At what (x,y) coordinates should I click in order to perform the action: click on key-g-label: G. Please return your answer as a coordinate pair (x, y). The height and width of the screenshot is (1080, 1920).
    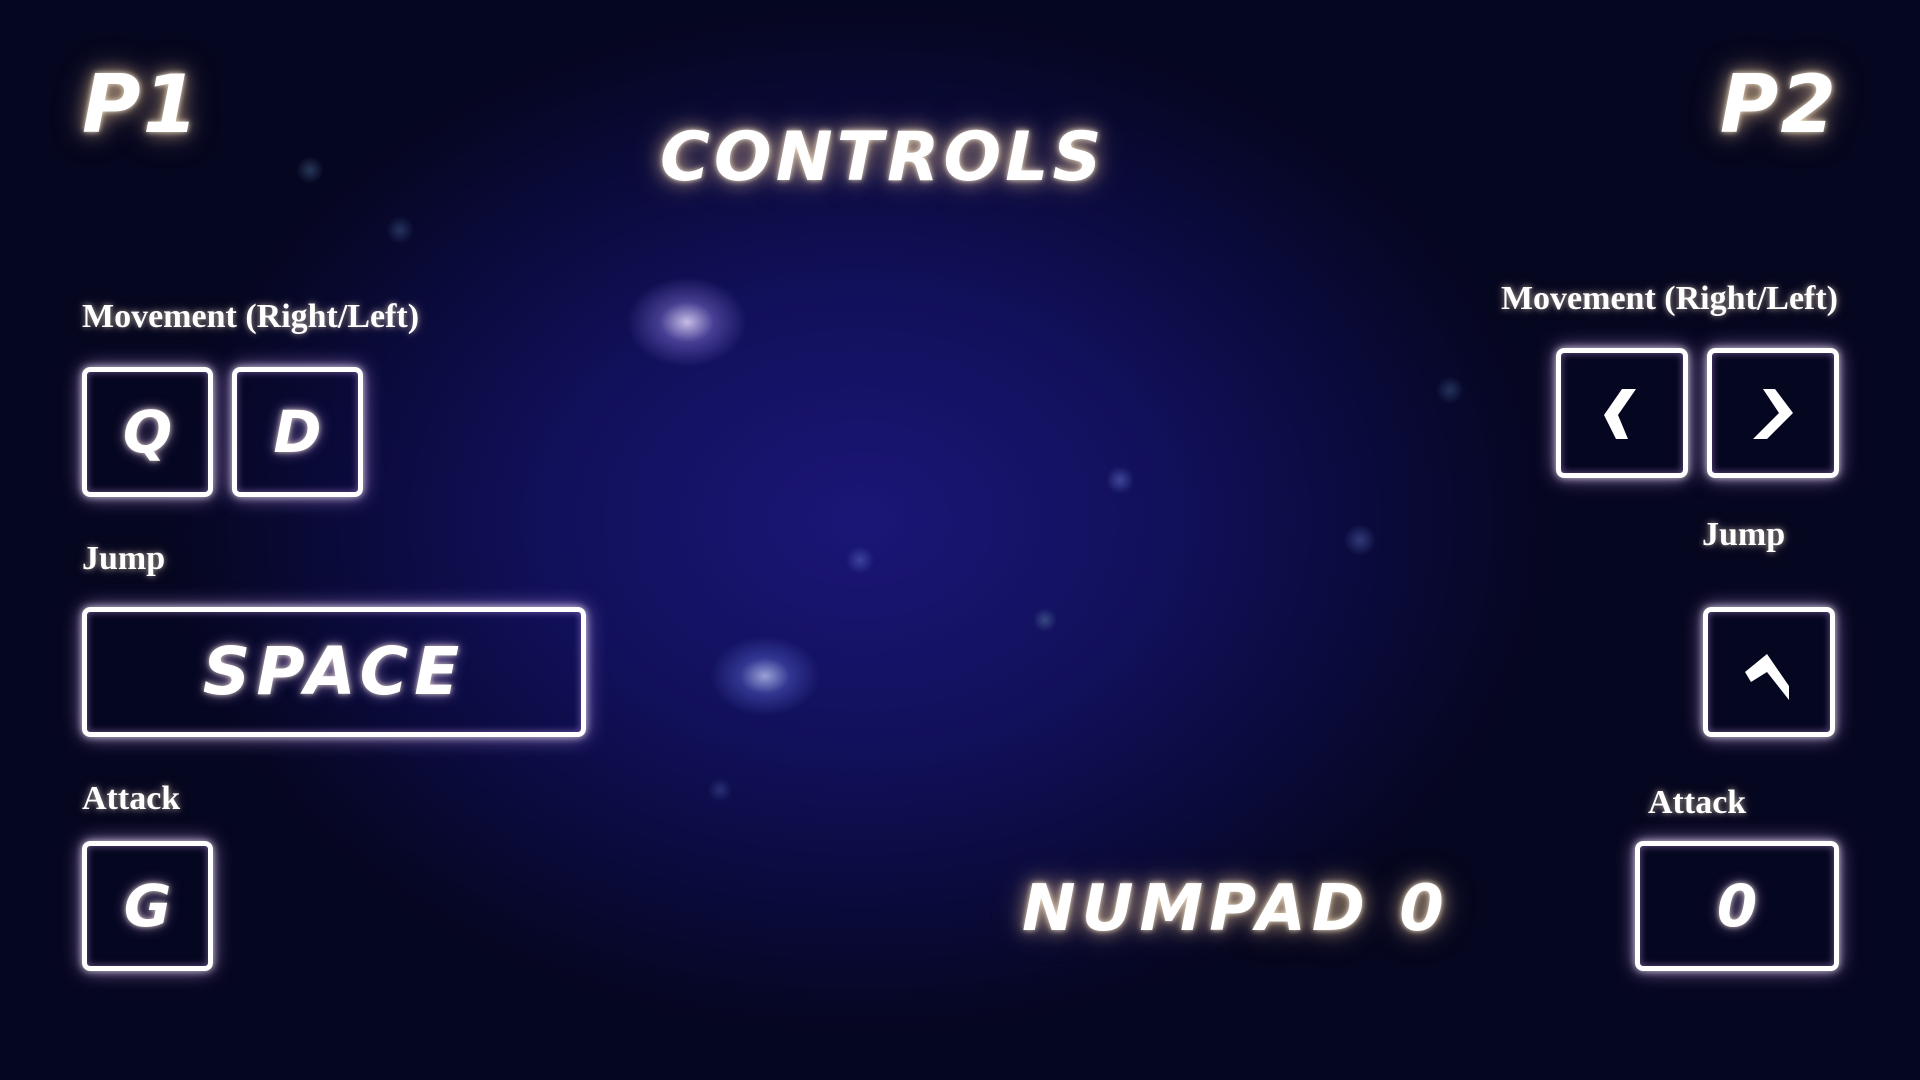
    Looking at the image, I should click on (147, 906).